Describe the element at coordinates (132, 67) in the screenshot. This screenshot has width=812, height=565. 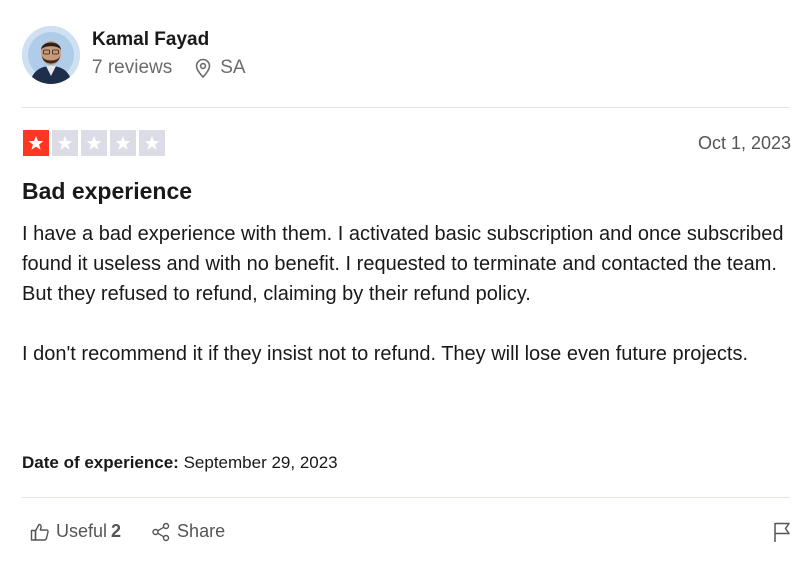
I see `reviews-count: 7 reviews` at that location.